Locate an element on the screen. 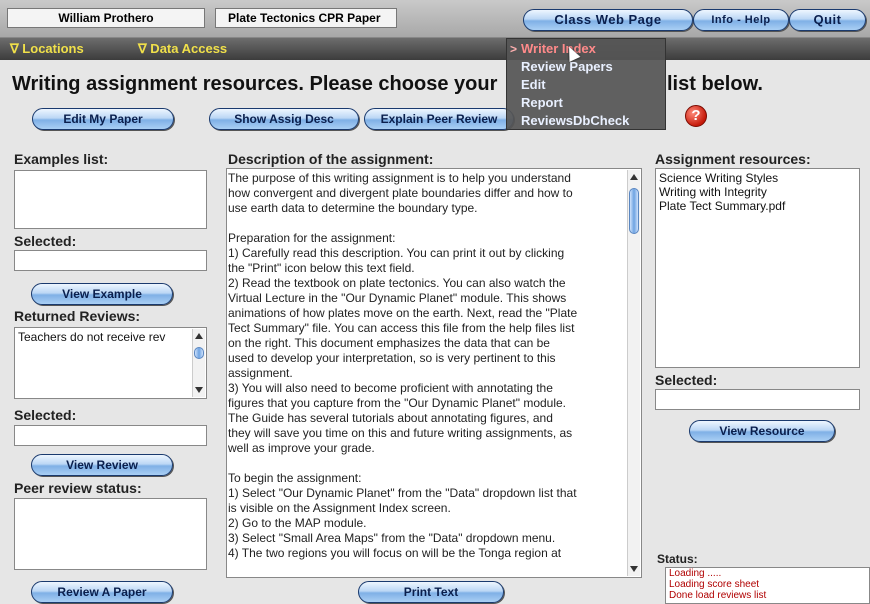 The image size is (870, 604). edit-my-paper-button: Edit My Paper is located at coordinates (103, 119).